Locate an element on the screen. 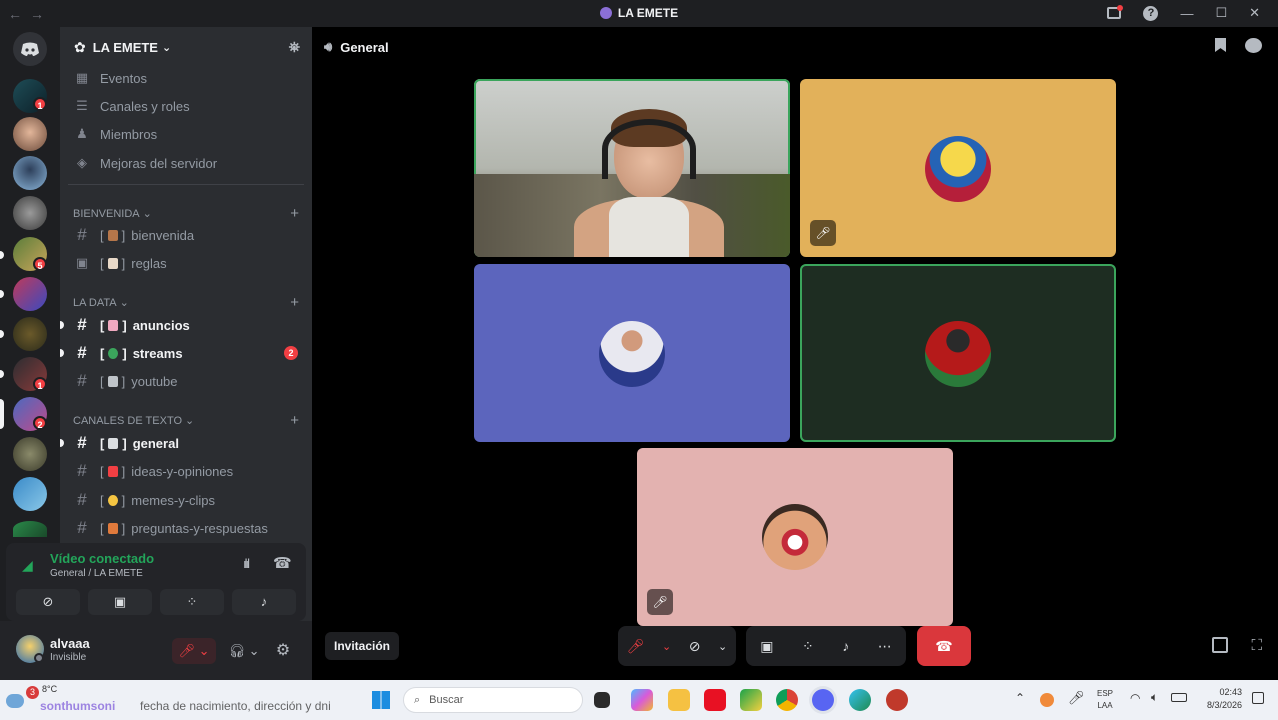 The width and height of the screenshot is (1278, 720). app-icon is located at coordinates (897, 700).